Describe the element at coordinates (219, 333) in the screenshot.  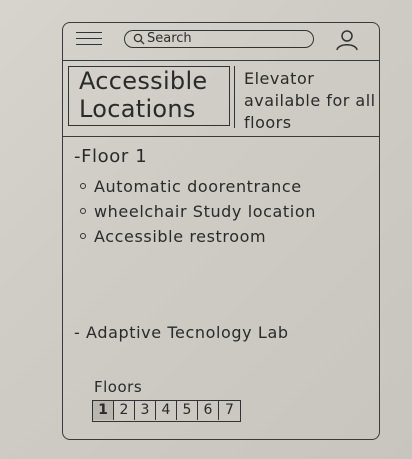
I see `adaptive-technology-lab-item: - Adaptive Tecnology Lab` at that location.